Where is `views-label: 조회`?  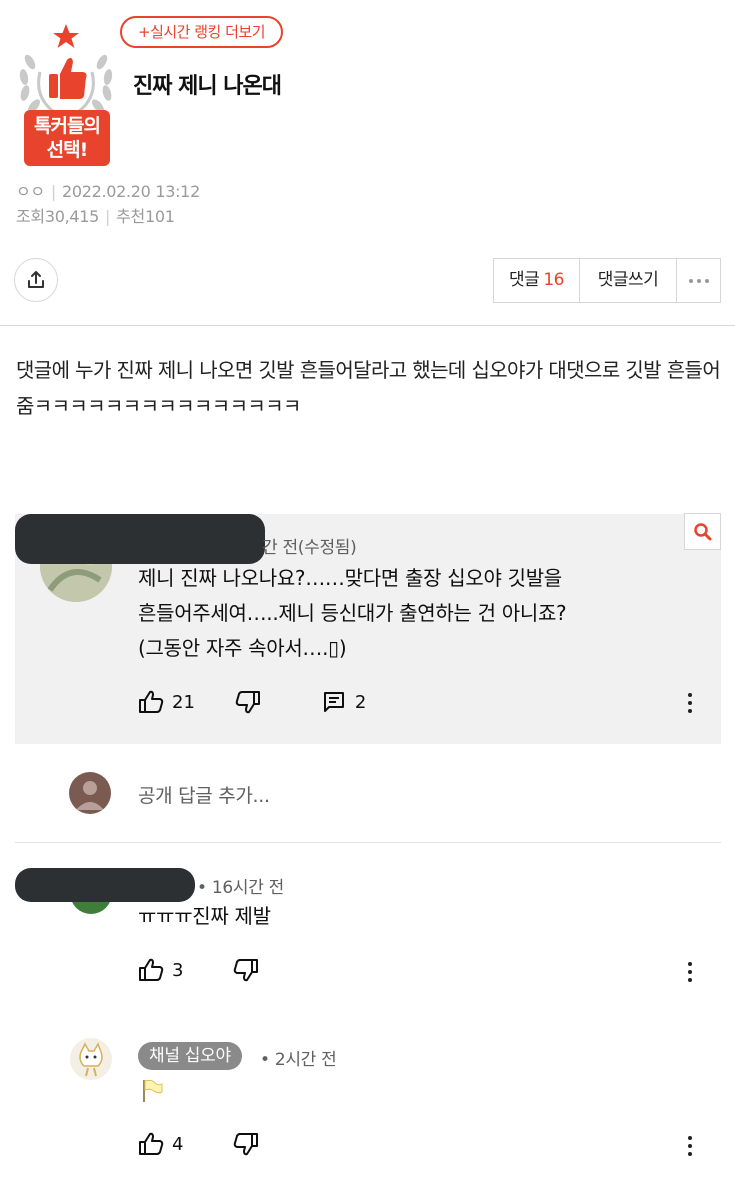 views-label: 조회 is located at coordinates (30, 216).